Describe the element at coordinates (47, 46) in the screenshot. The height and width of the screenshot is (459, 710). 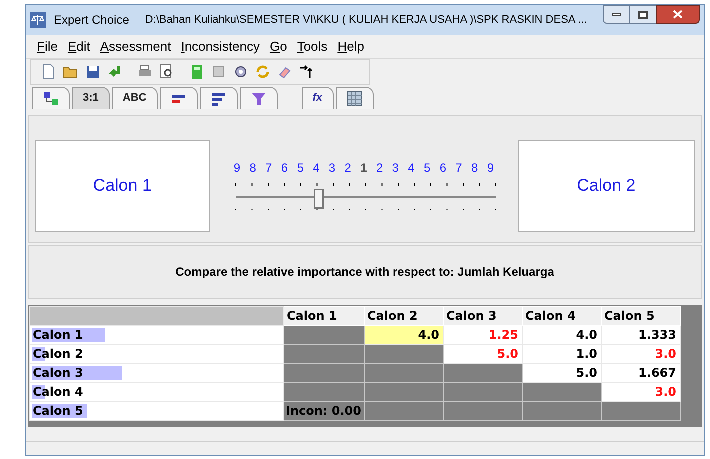
I see `menu-item: File` at that location.